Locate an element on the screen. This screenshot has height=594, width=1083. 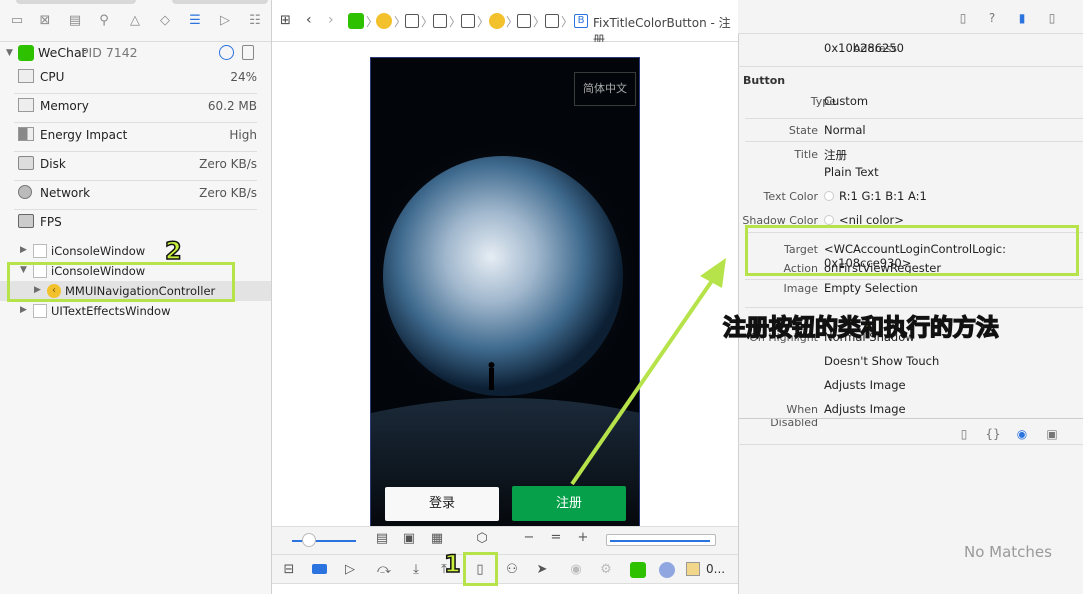
register-button: 注册 is located at coordinates (569, 503).